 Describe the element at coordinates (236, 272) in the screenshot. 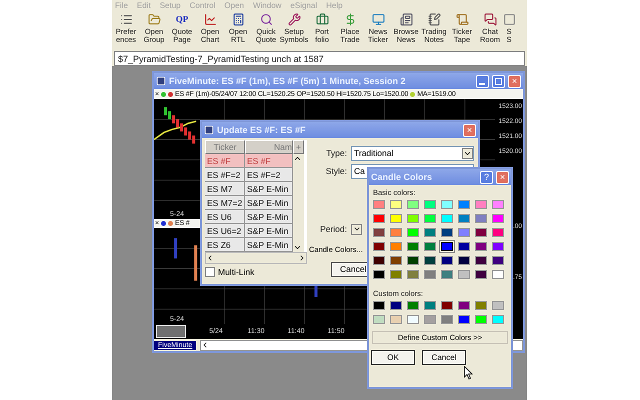

I see `checkbox-label: Multi-Link` at that location.